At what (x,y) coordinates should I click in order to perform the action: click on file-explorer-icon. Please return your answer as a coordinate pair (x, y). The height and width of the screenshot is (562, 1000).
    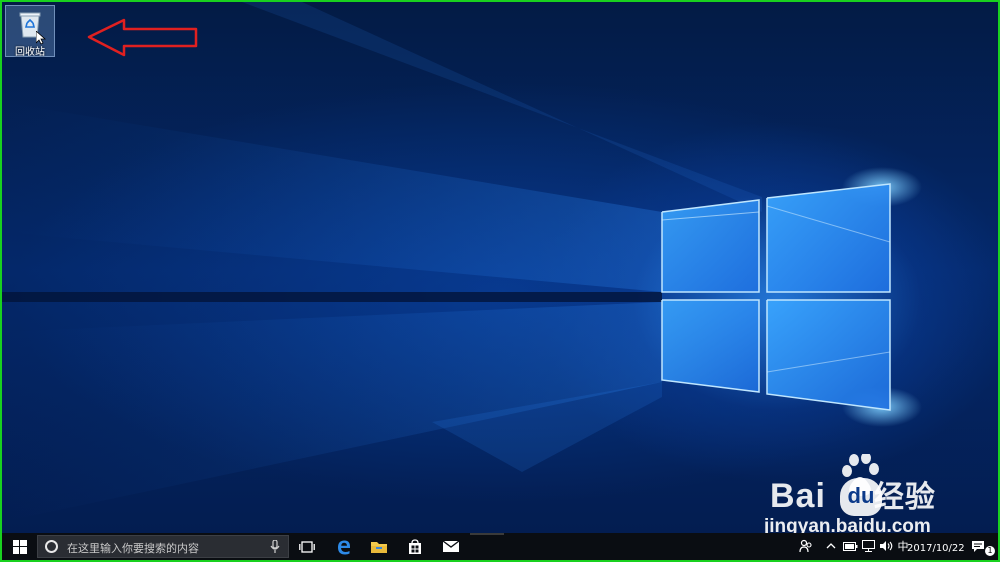
    Looking at the image, I should click on (379, 547).